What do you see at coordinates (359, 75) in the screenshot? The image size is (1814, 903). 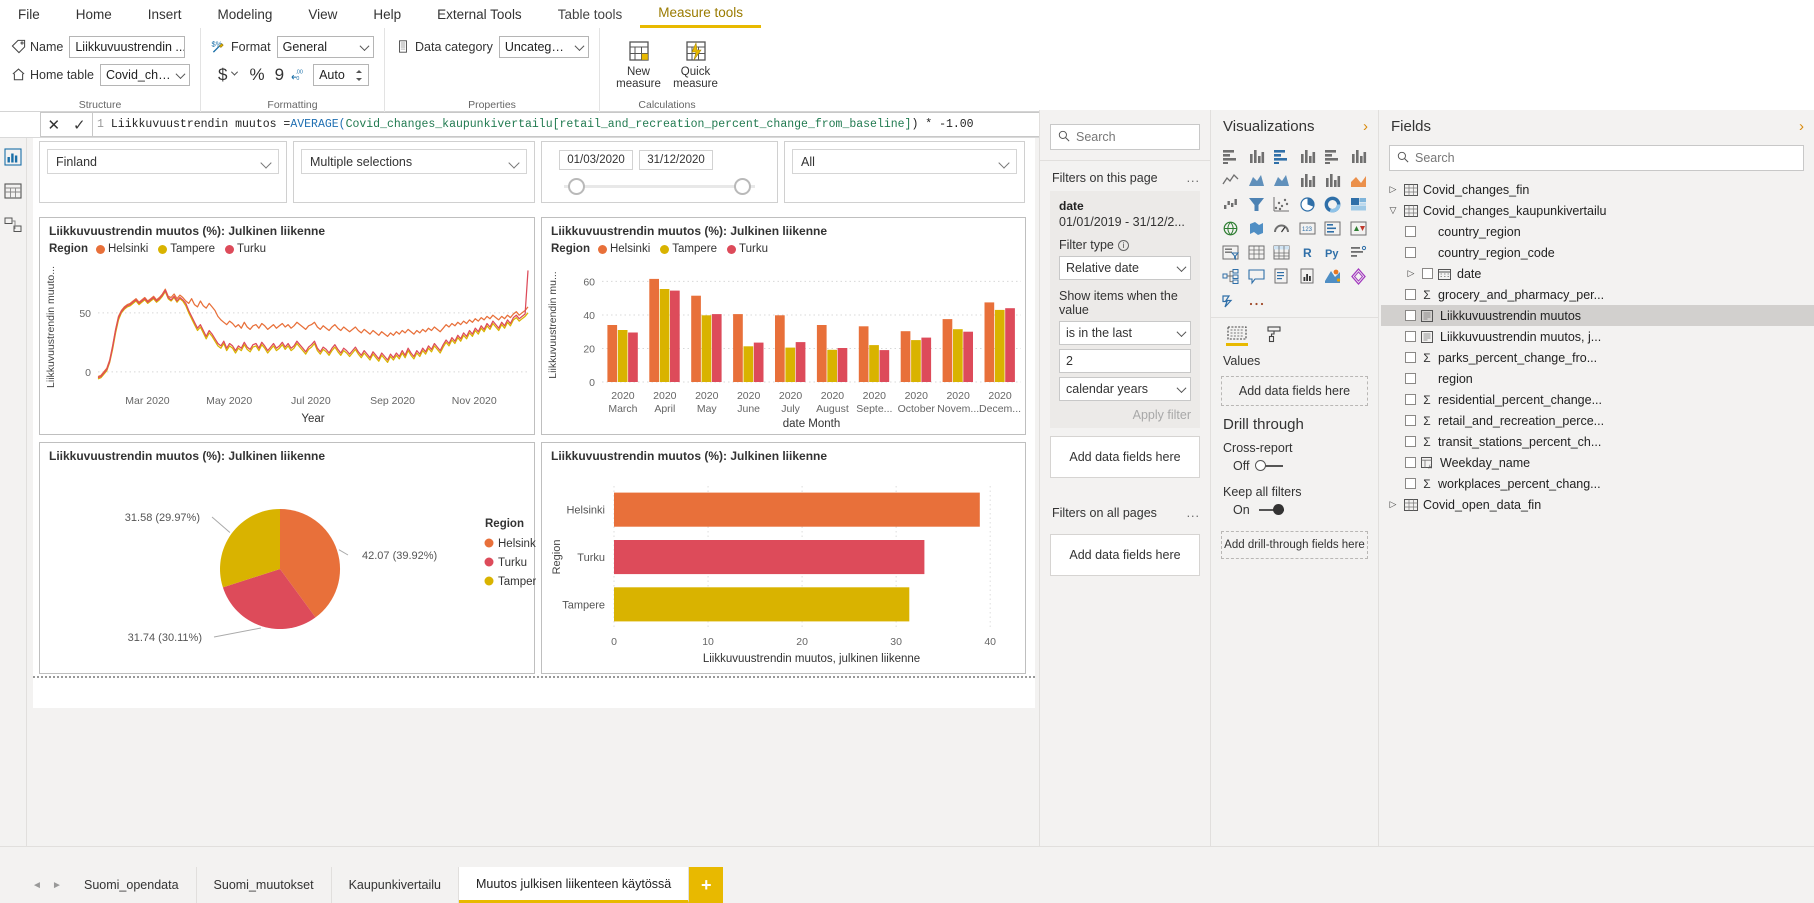 I see `stepper-arrows` at bounding box center [359, 75].